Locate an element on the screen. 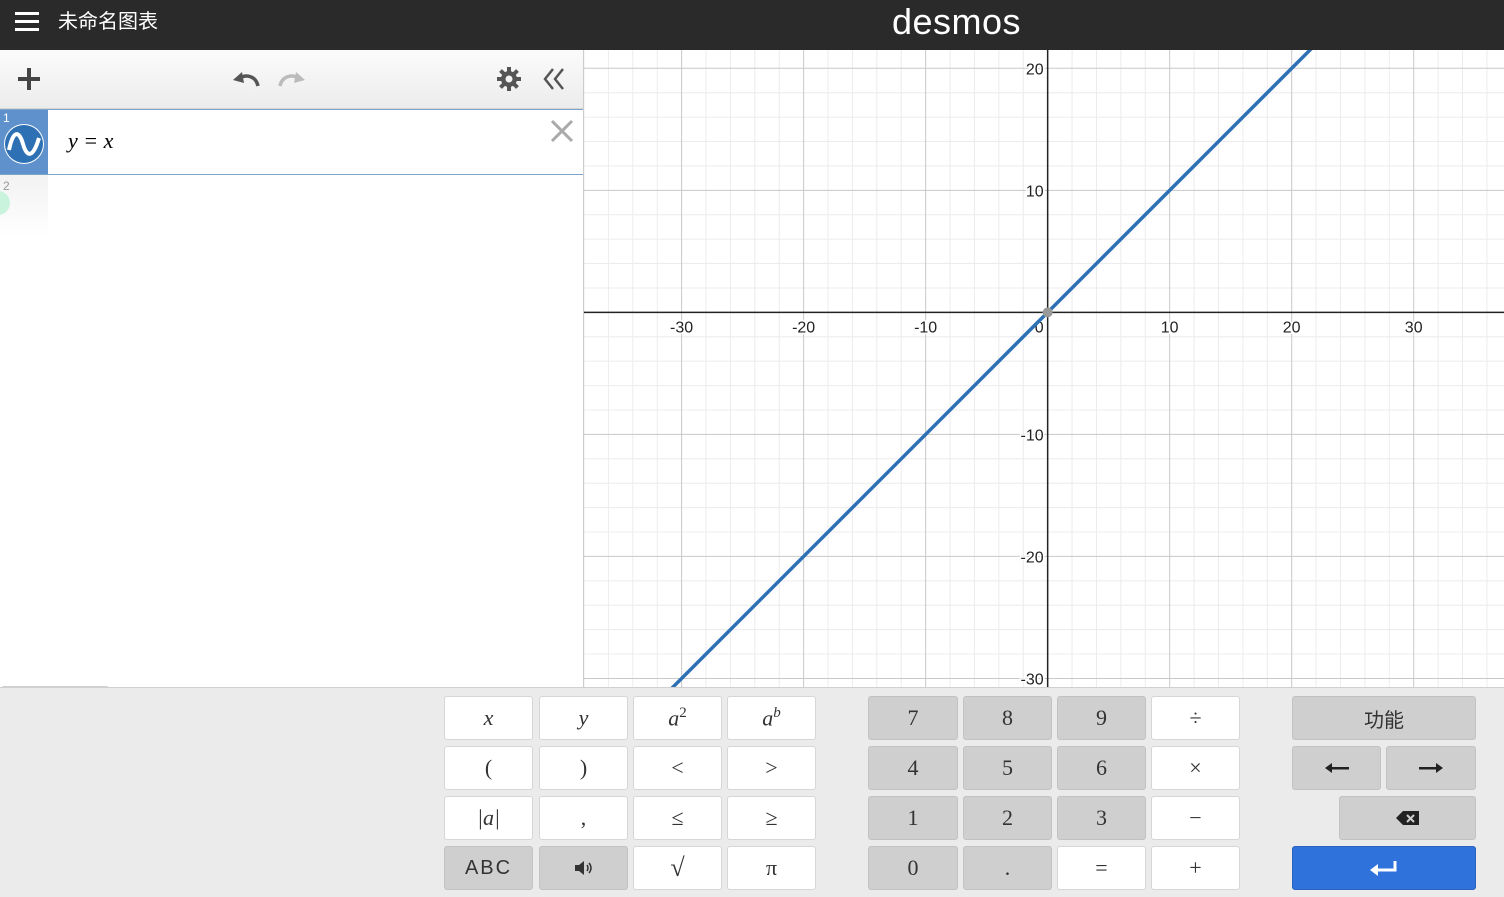  key-label: , is located at coordinates (583, 817).